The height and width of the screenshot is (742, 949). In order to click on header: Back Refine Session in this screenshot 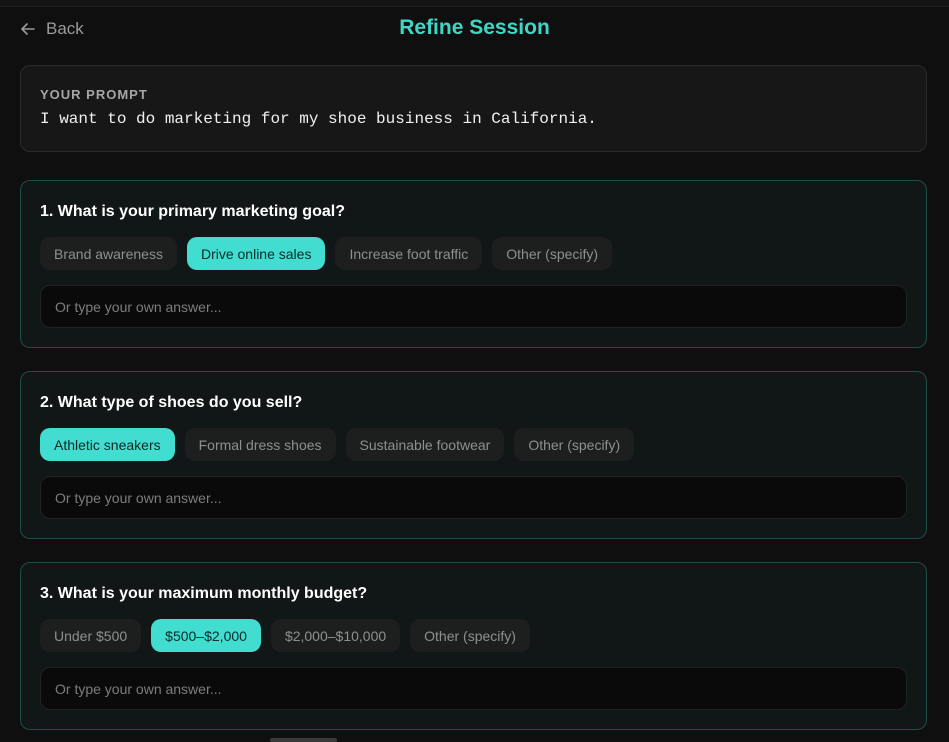, I will do `click(474, 29)`.